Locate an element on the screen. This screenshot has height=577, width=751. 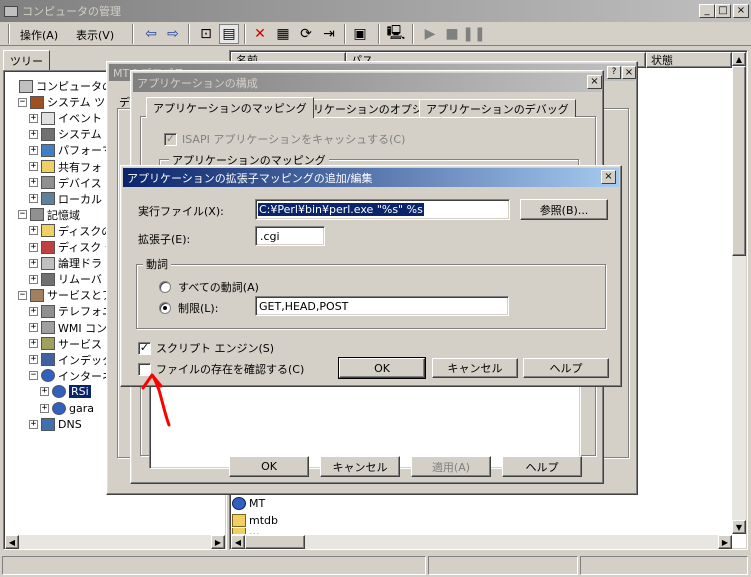
close-button: × is located at coordinates (741, 11).